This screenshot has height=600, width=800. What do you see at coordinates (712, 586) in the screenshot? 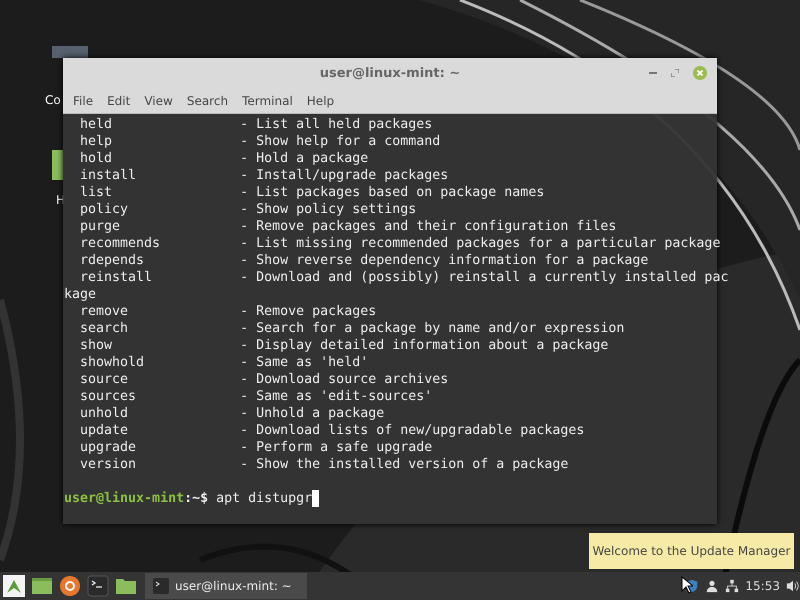
I see `user-icon` at bounding box center [712, 586].